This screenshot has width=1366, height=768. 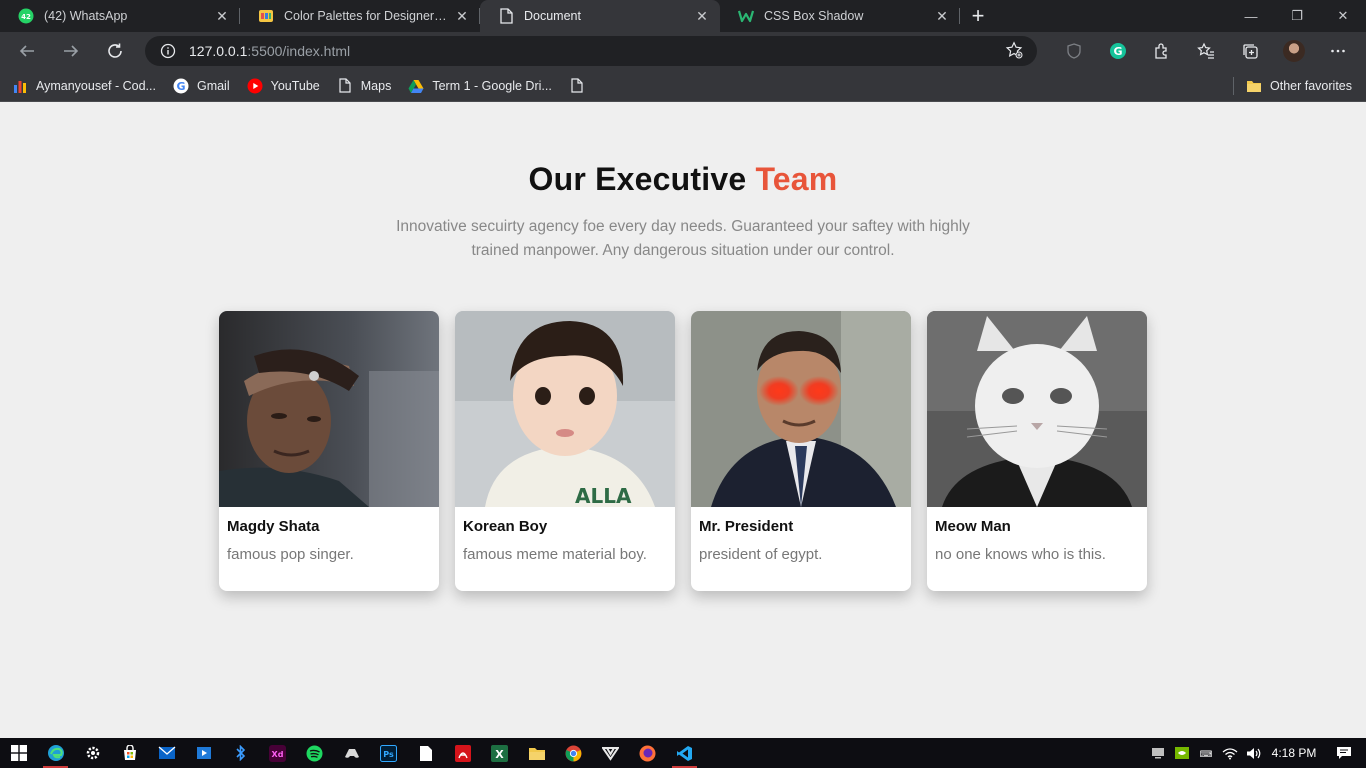 I want to click on tab-css-box-shadow: CSS Box Shadow ✕, so click(x=840, y=16).